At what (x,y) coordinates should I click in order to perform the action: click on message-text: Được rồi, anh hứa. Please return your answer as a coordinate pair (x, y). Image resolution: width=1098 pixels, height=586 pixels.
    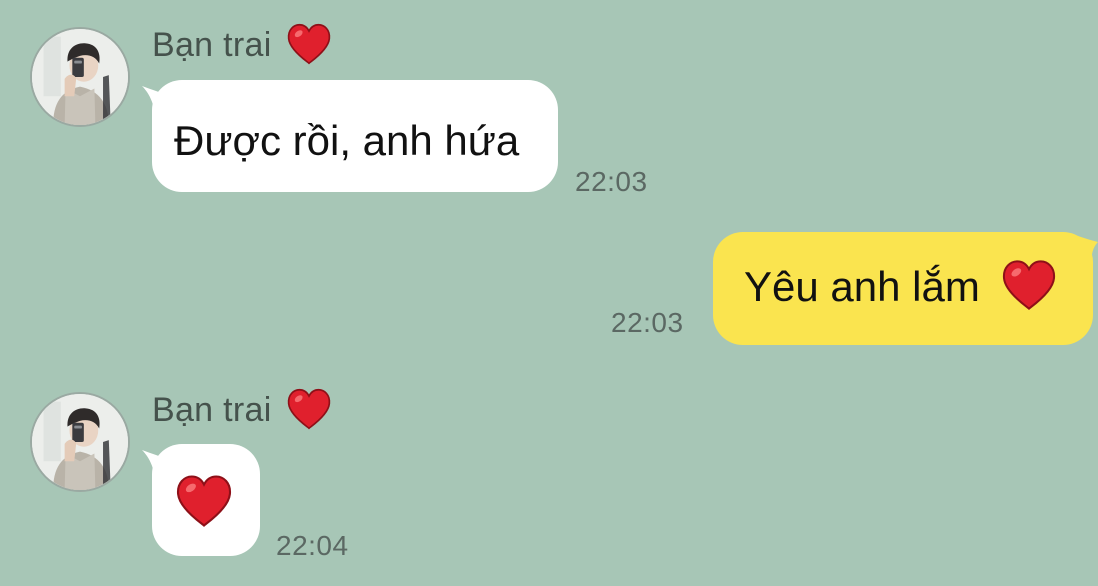
    Looking at the image, I should click on (347, 140).